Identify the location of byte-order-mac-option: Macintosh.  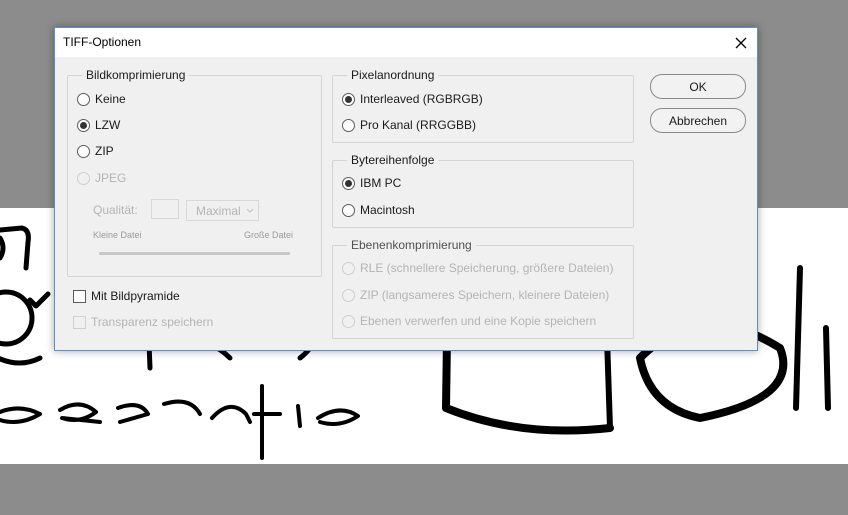
(378, 210).